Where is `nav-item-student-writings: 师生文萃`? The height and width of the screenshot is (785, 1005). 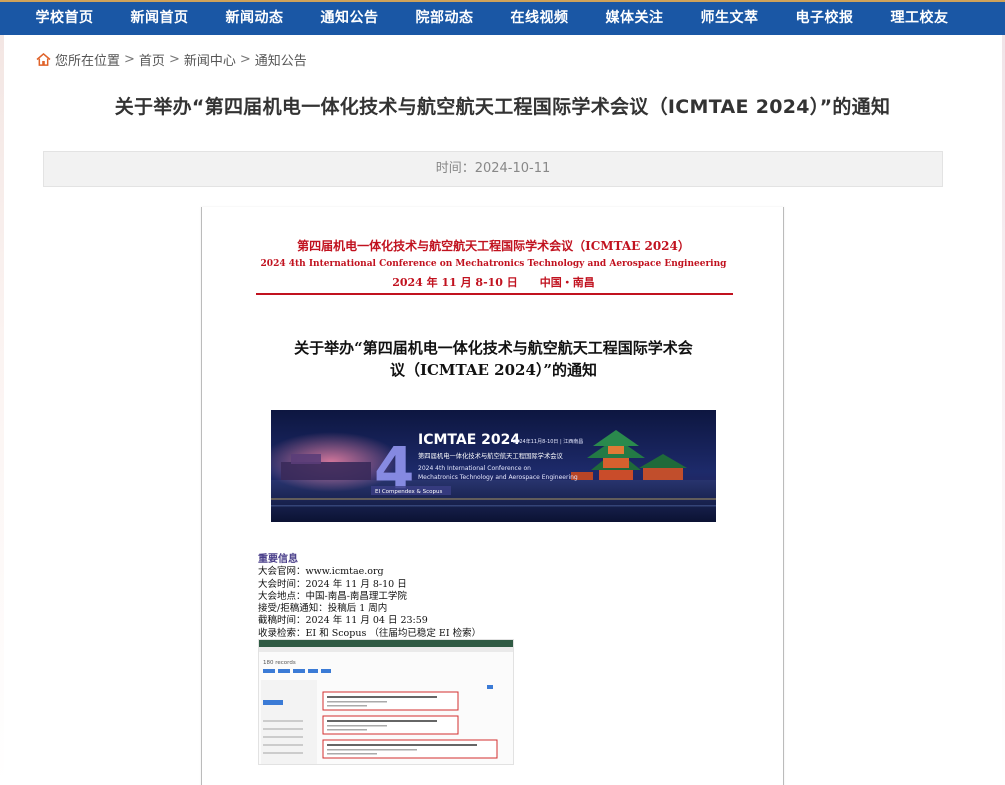 nav-item-student-writings: 师生文萃 is located at coordinates (729, 18).